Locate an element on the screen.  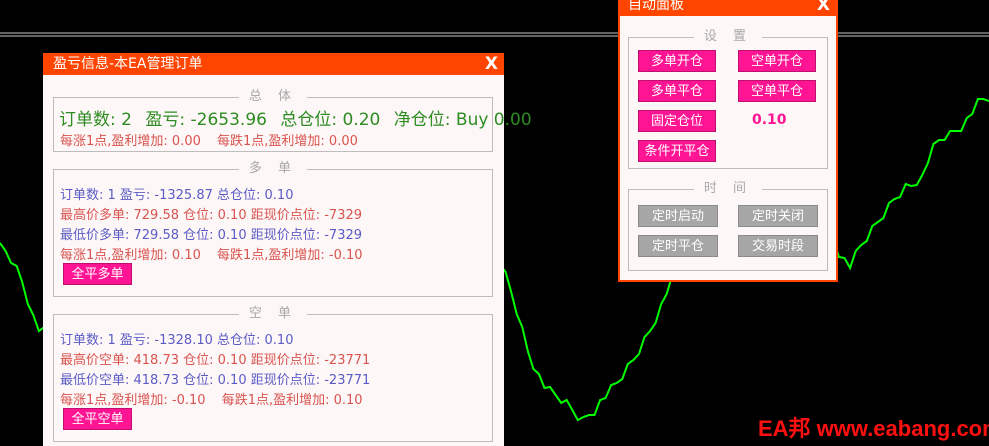
orders-value: 2 is located at coordinates (126, 120).